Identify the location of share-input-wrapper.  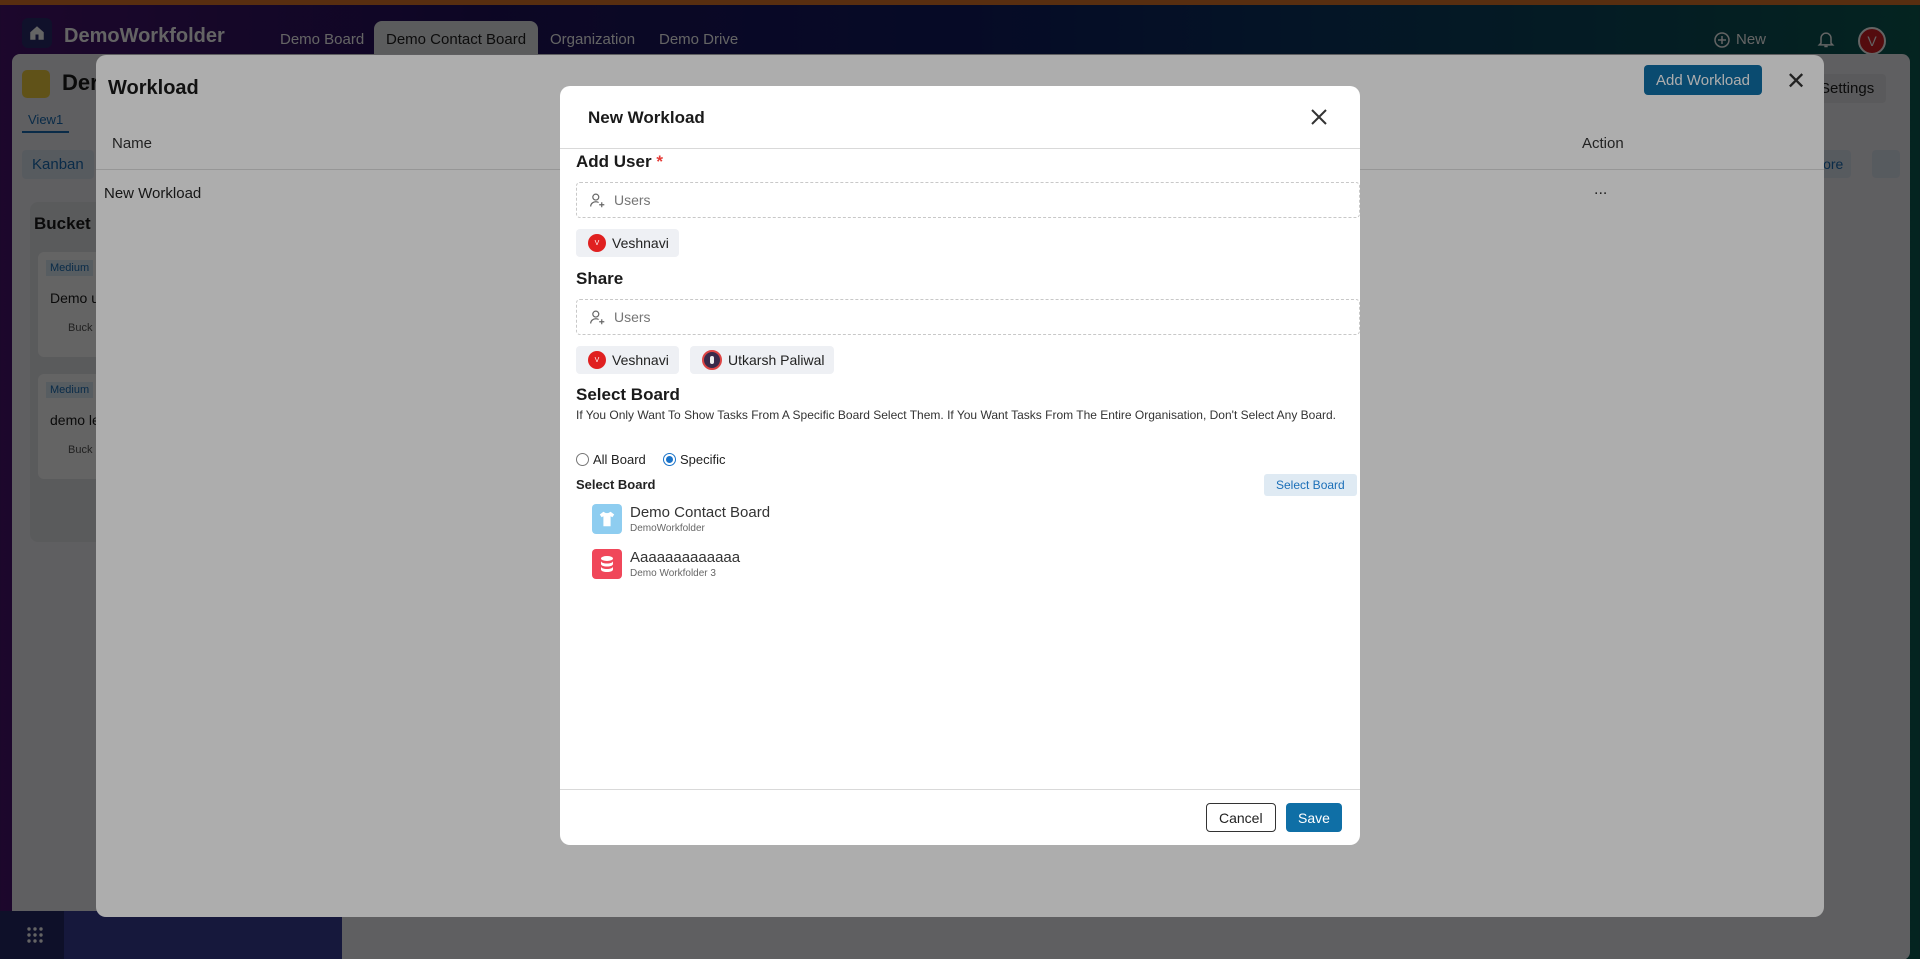
(968, 317).